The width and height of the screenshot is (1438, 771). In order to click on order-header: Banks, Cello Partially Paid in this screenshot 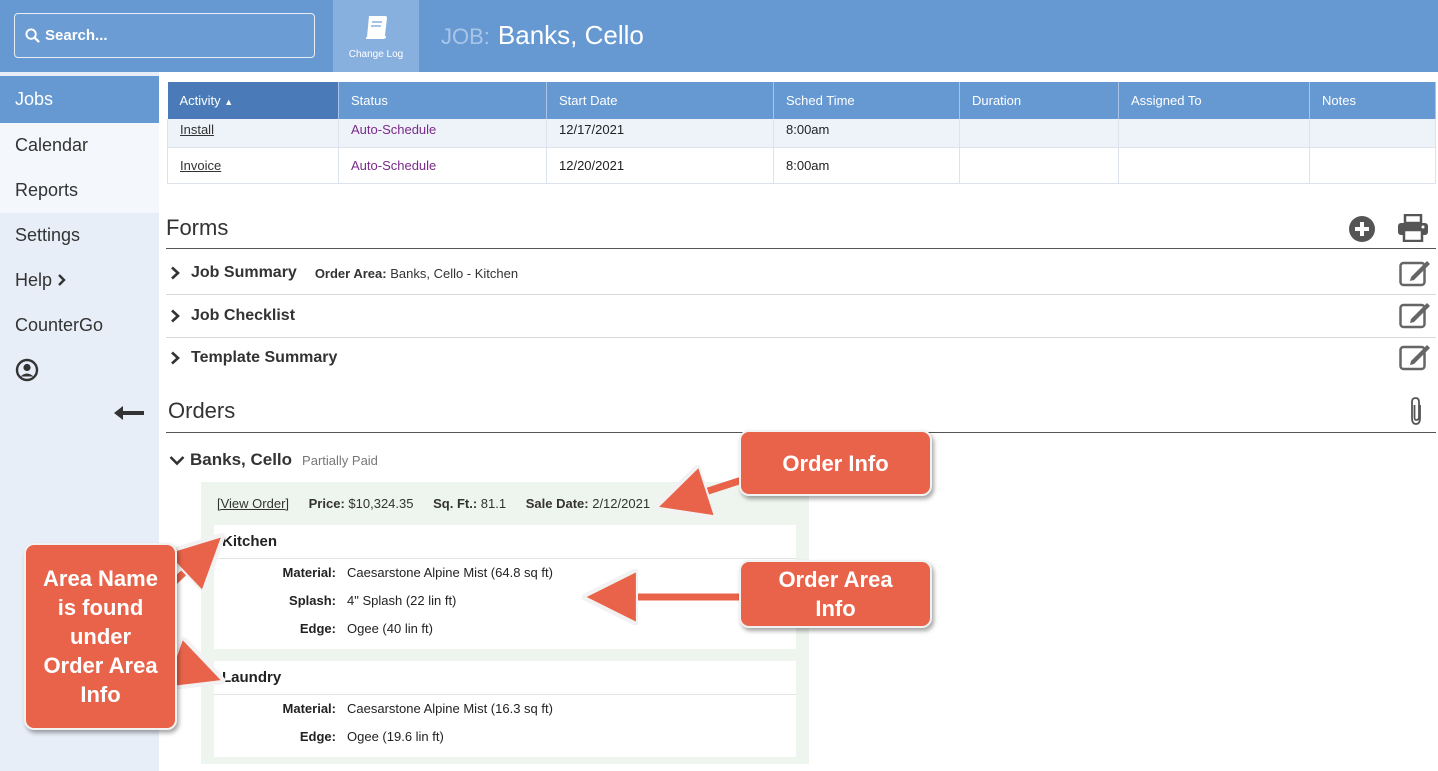, I will do `click(273, 460)`.